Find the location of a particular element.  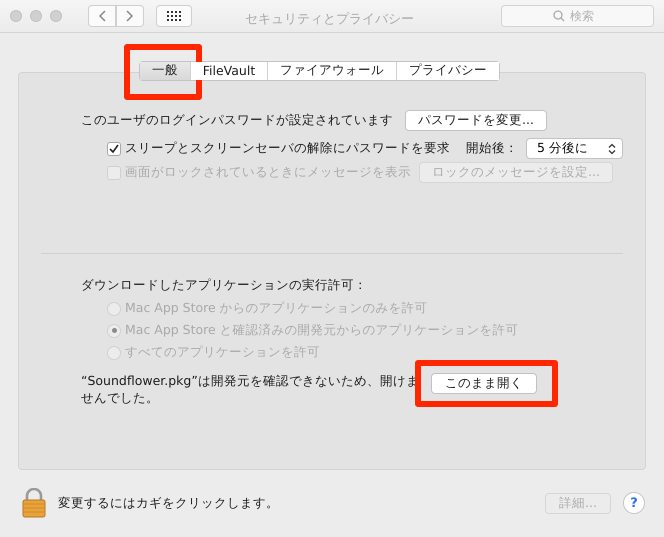

search-icon is located at coordinates (559, 16).